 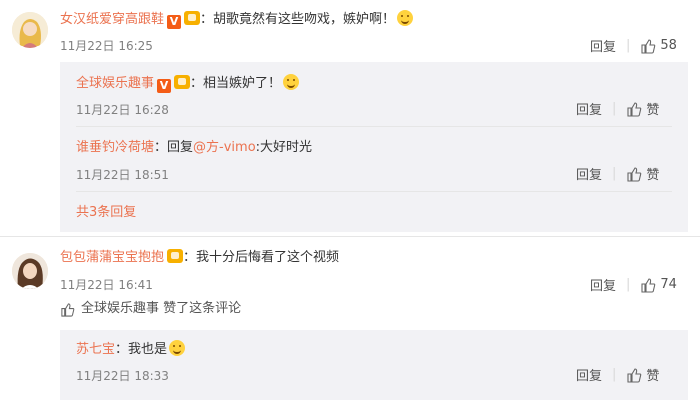 I want to click on comment-time: 11月22日 16:41, so click(x=106, y=285).